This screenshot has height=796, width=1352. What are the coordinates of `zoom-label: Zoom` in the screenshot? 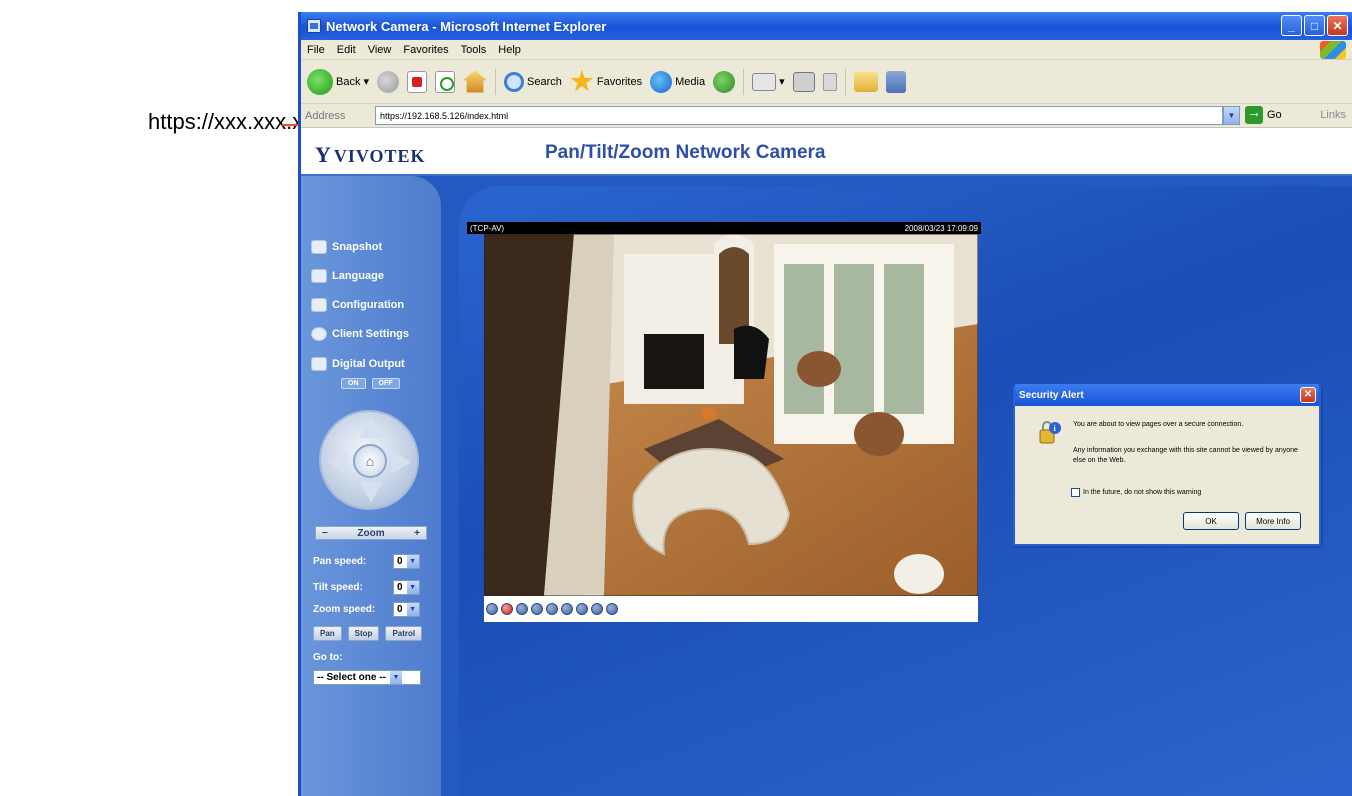 It's located at (371, 533).